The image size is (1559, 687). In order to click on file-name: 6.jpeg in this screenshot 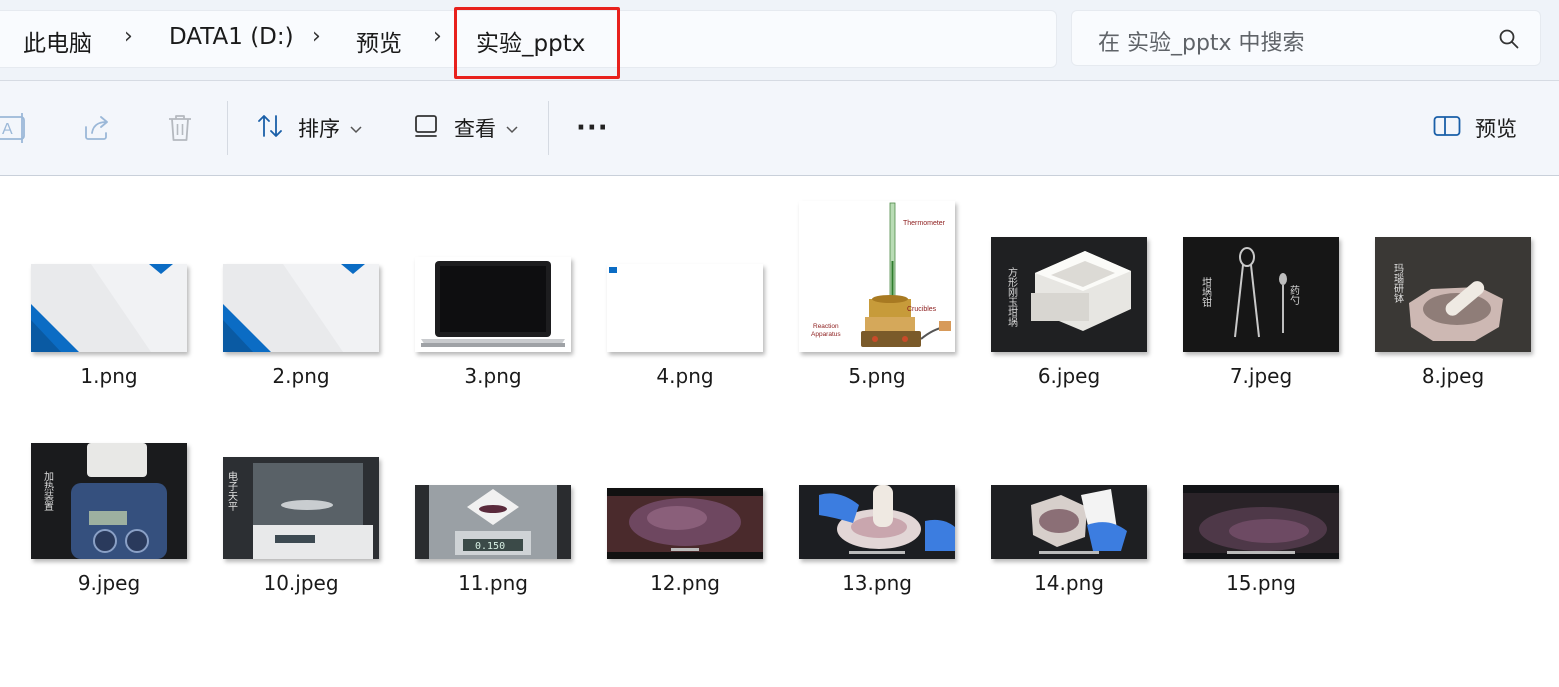, I will do `click(1069, 376)`.